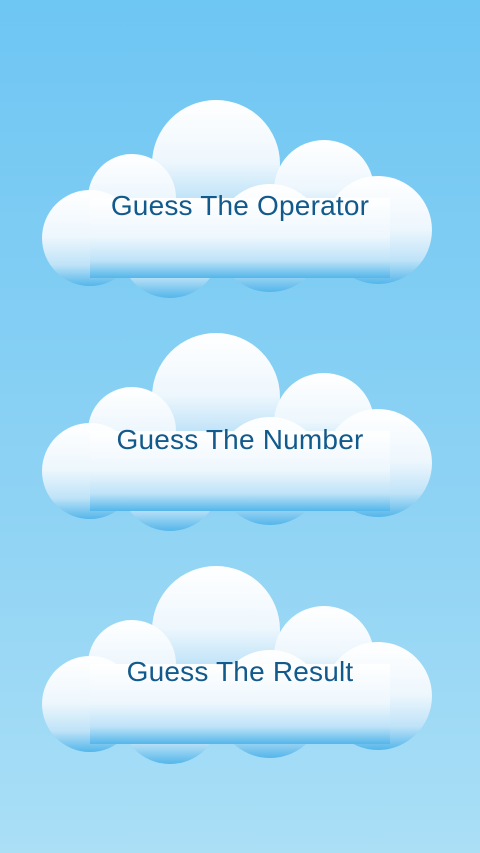 This screenshot has width=480, height=853. Describe the element at coordinates (240, 439) in the screenshot. I see `guess-the-number-label: Guess The Number` at that location.